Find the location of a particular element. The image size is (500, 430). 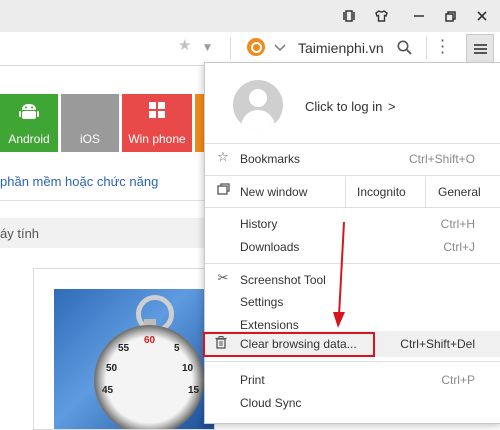

annotation-overlay is located at coordinates (339, 274).